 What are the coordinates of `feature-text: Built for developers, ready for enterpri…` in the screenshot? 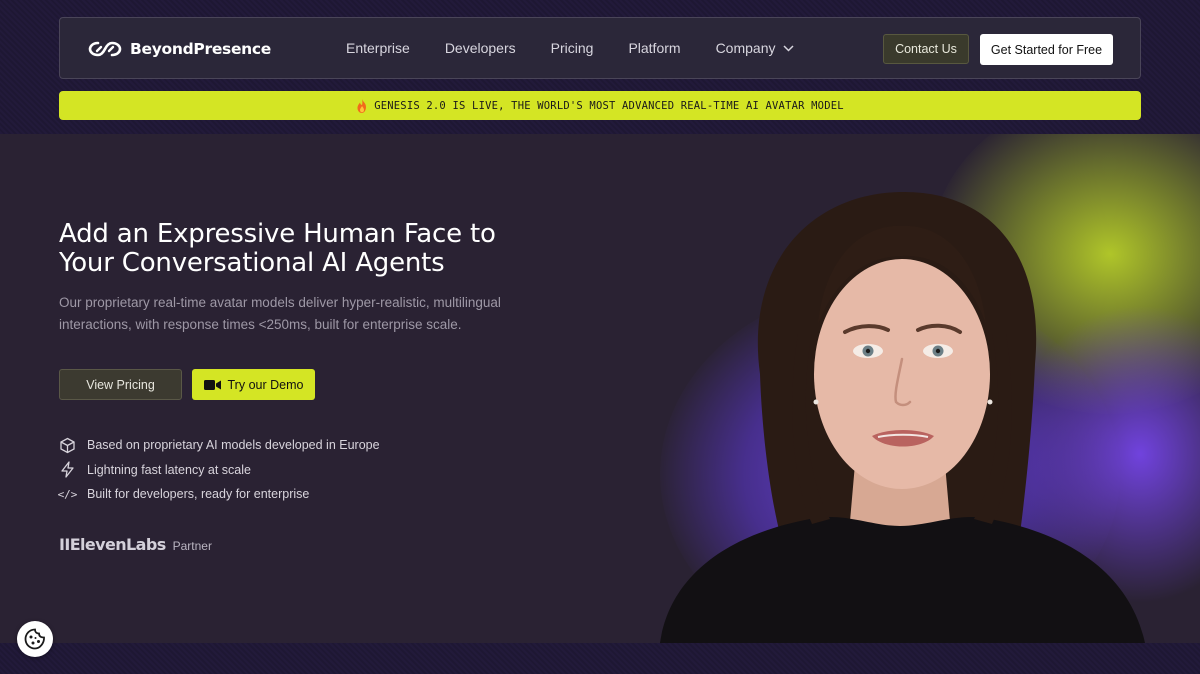 It's located at (198, 494).